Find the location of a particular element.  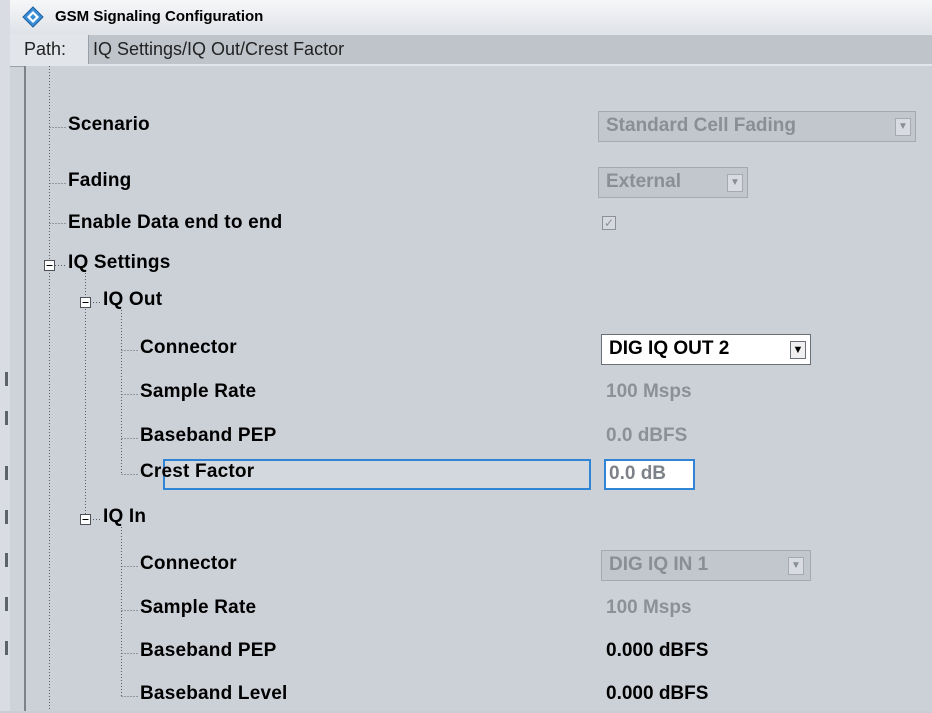

path-label: Path: is located at coordinates (45, 49).